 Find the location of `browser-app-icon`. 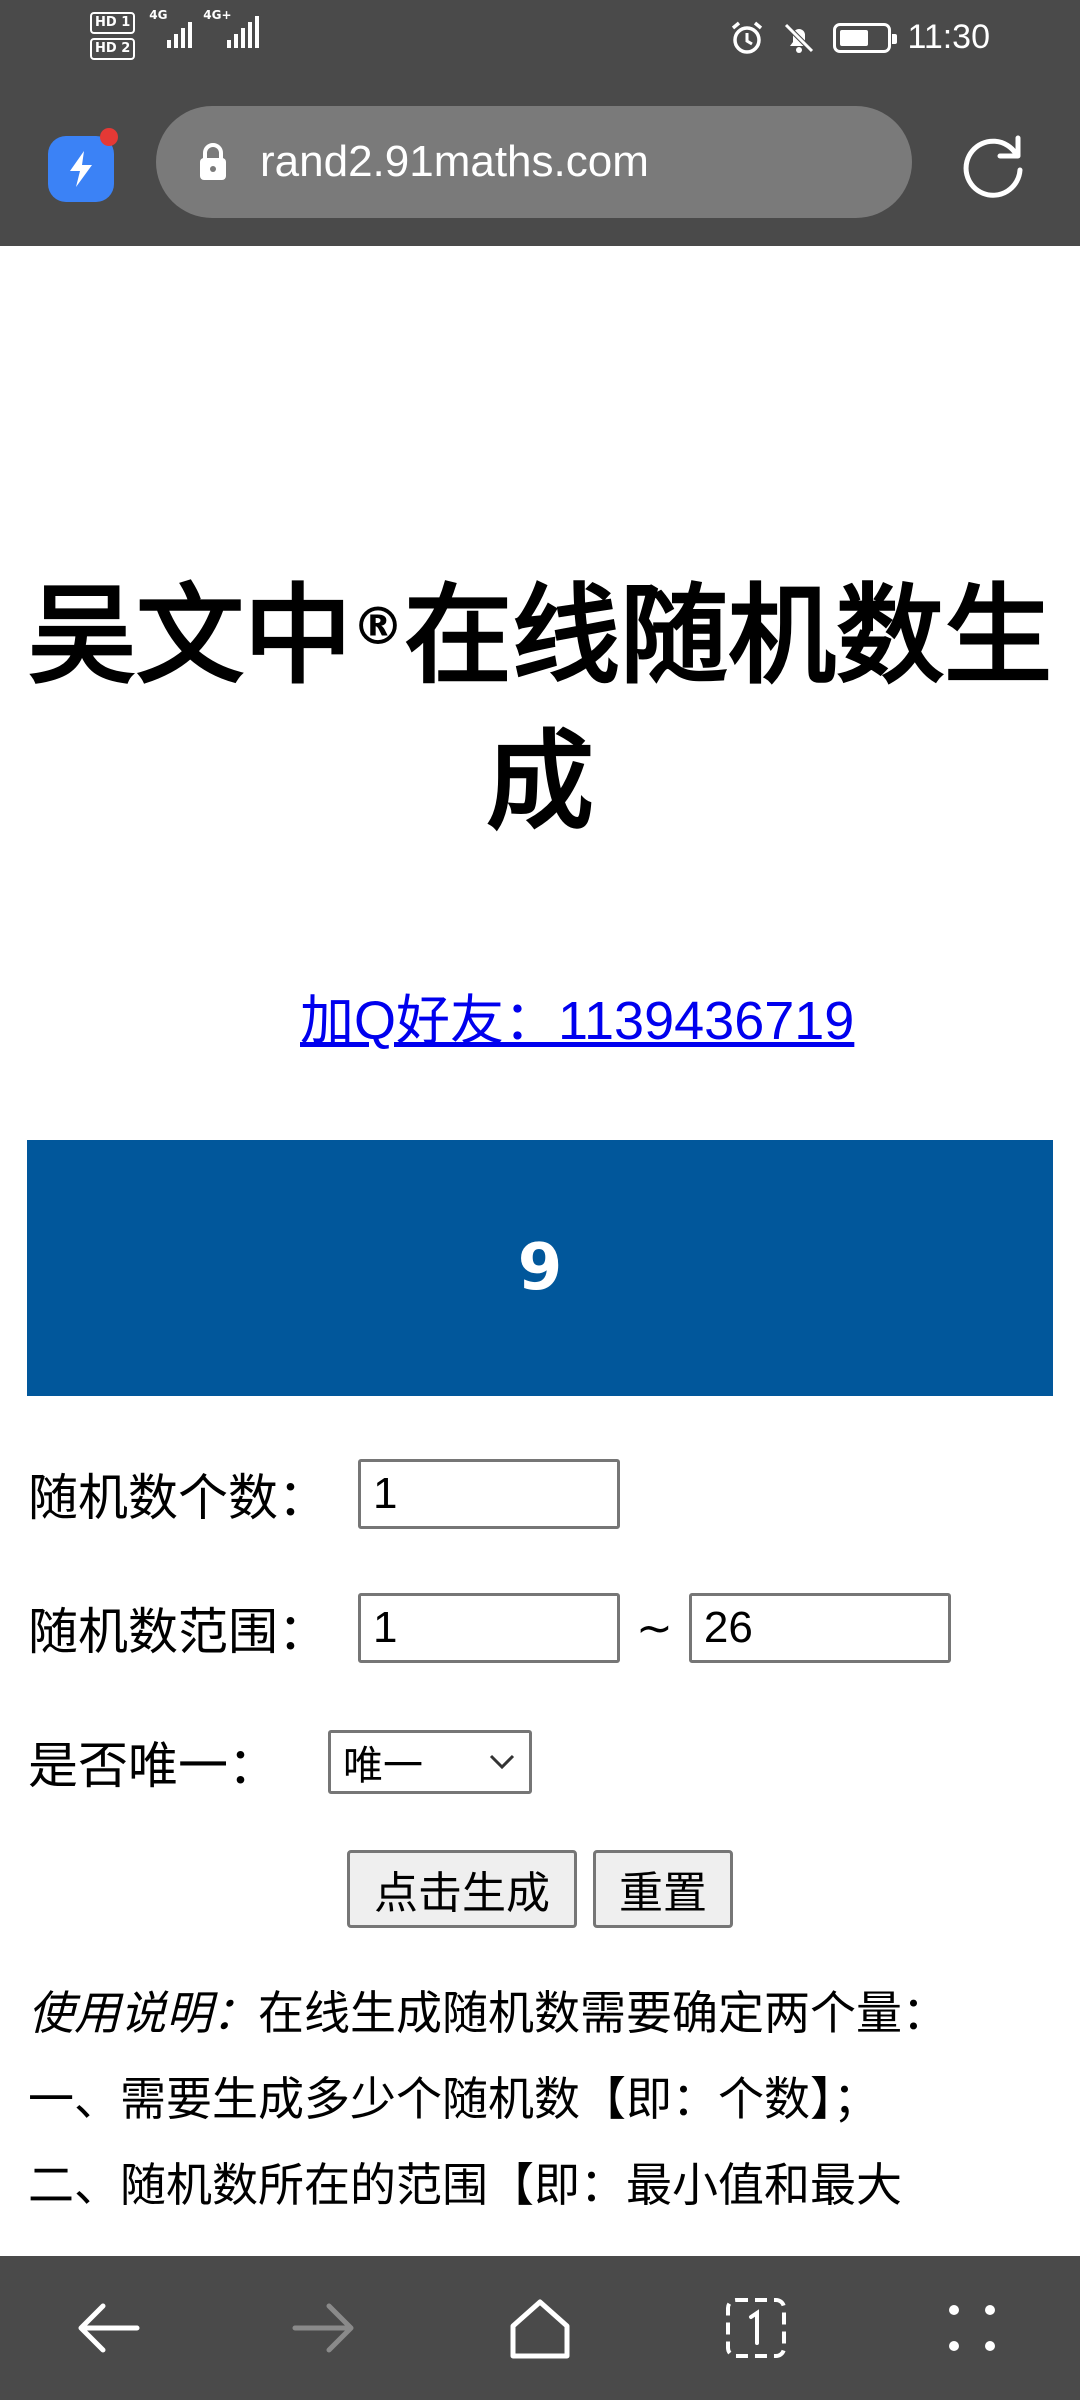

browser-app-icon is located at coordinates (83, 165).